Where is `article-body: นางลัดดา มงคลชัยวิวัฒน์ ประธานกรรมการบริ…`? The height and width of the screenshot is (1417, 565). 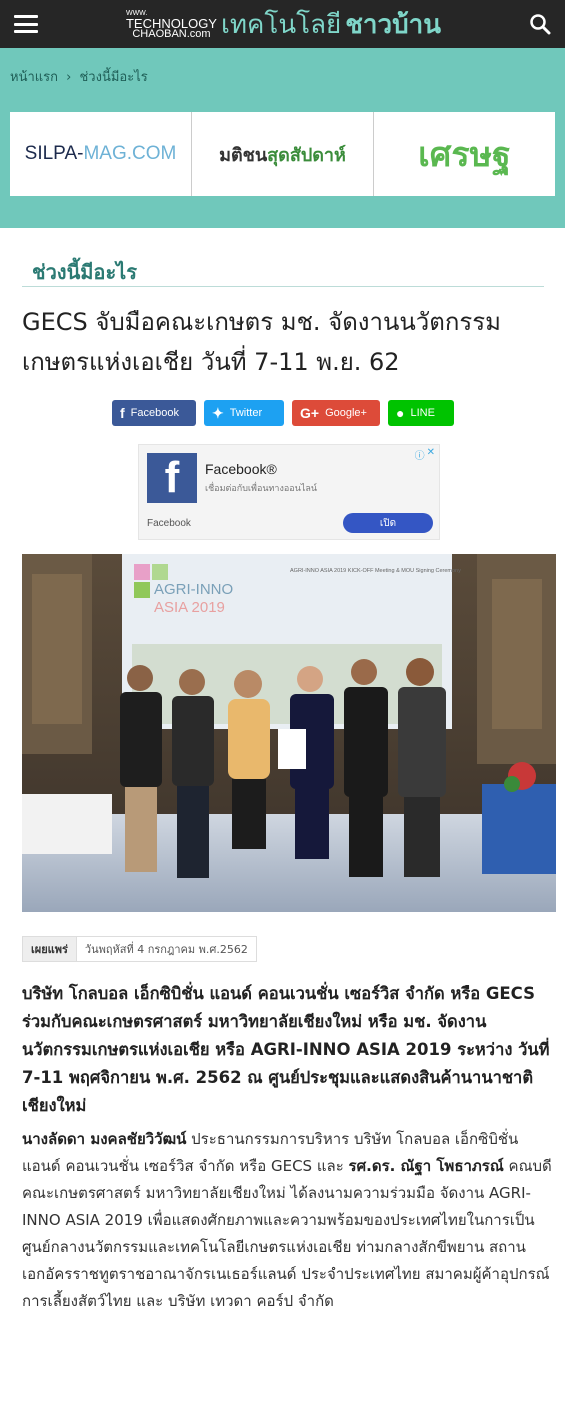
article-body: นางลัดดา มงคลชัยวิวัฒน์ ประธานกรรมการบริ… is located at coordinates (287, 1220).